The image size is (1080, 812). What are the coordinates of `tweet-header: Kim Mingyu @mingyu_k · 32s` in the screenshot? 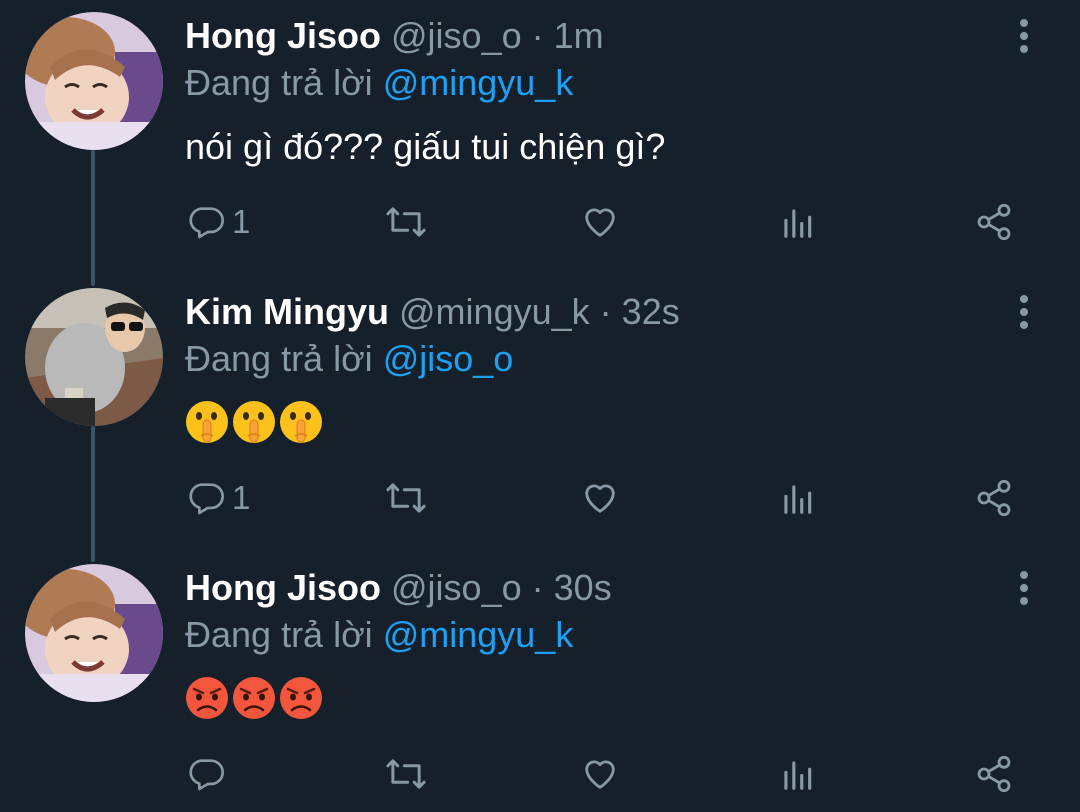 It's located at (432, 312).